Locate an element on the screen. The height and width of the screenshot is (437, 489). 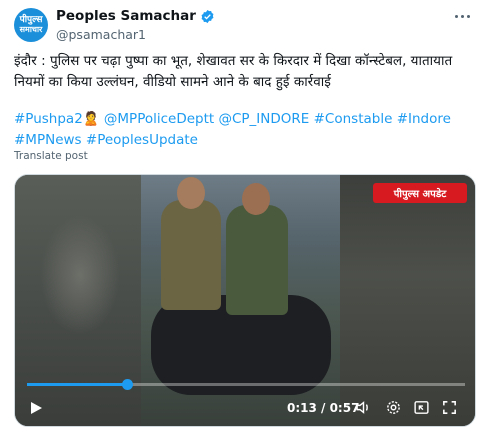
translate-post-link: Translate post is located at coordinates (51, 156).